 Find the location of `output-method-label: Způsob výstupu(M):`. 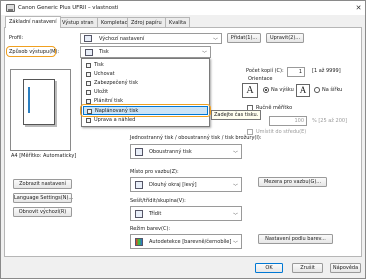

output-method-label: Způsob výstupu(M): is located at coordinates (34, 52).